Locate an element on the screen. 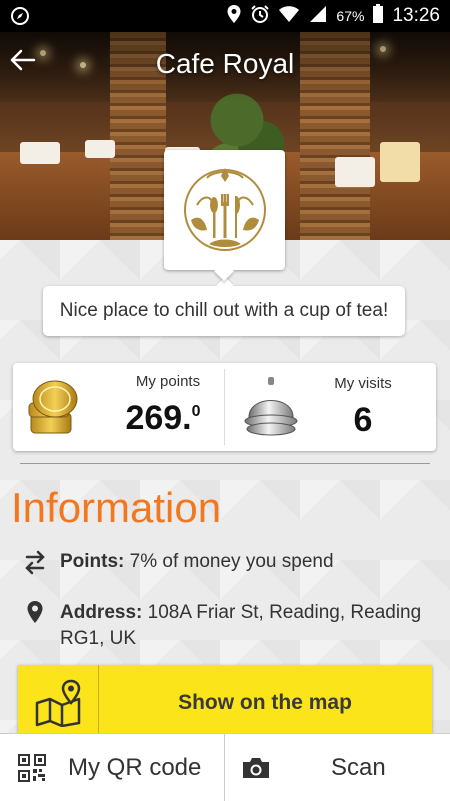  show-on-map-label: Show on the map is located at coordinates (265, 702).